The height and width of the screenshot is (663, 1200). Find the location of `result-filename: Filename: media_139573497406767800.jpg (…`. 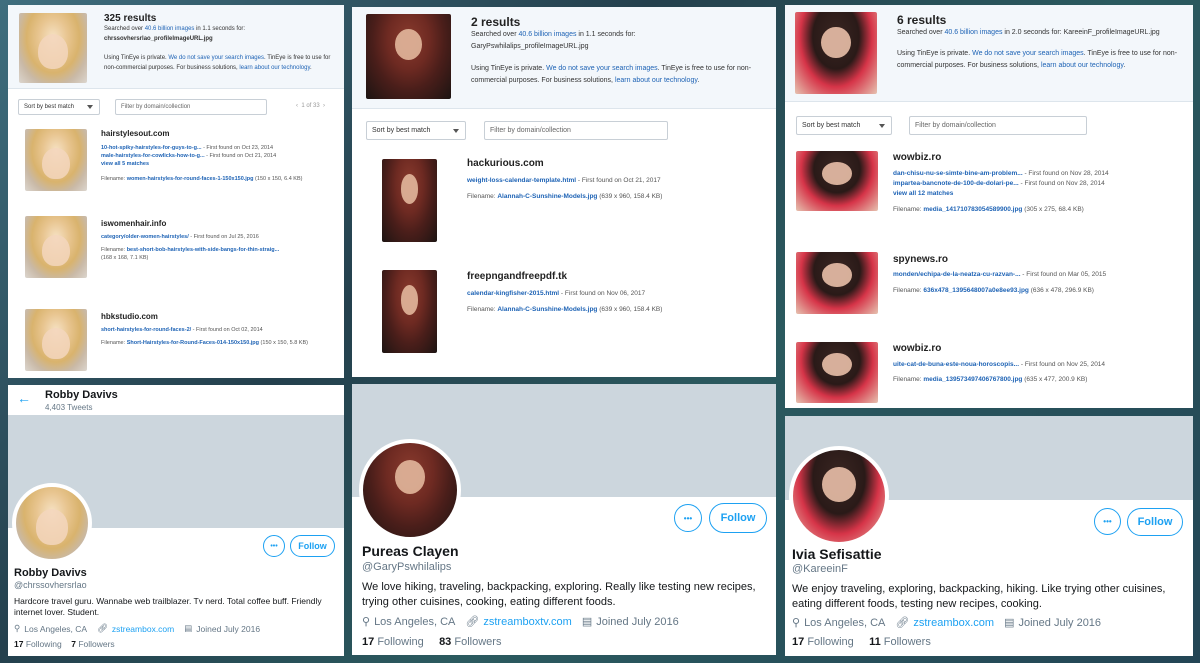

result-filename: Filename: media_139573497406767800.jpg (… is located at coordinates (990, 379).